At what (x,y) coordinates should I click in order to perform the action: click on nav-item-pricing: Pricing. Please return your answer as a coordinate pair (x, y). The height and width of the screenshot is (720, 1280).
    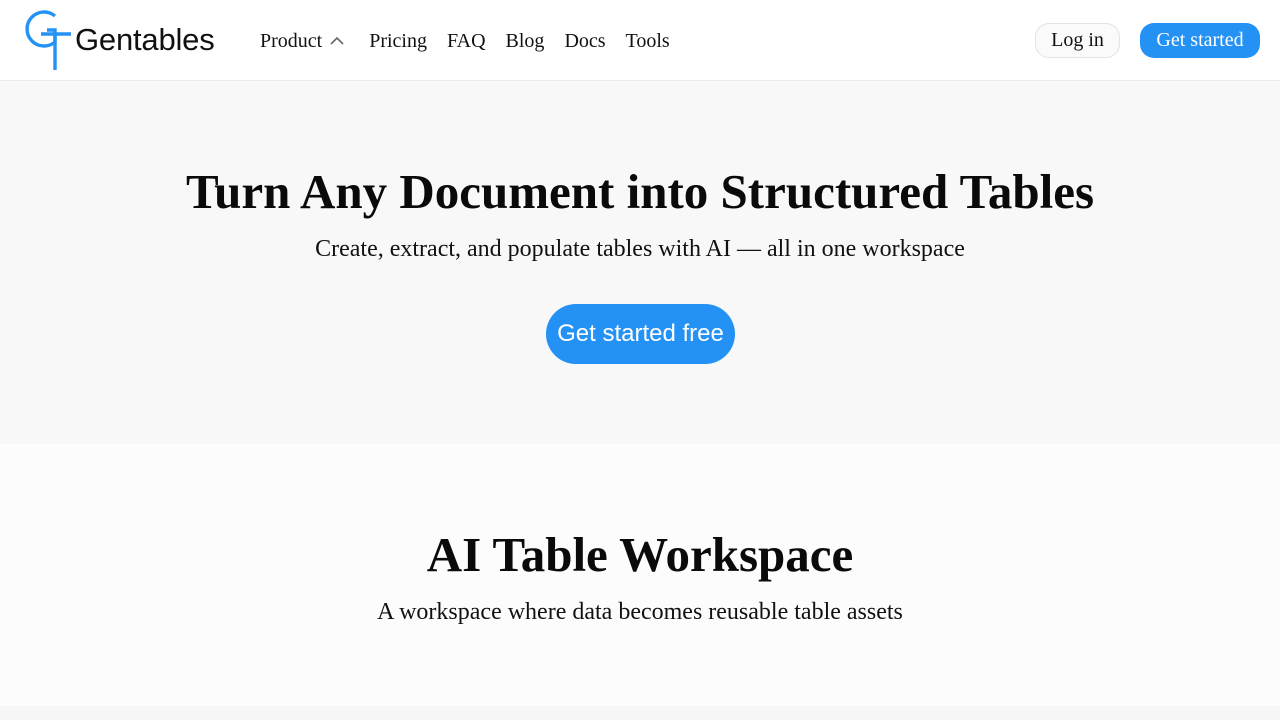
    Looking at the image, I should click on (398, 41).